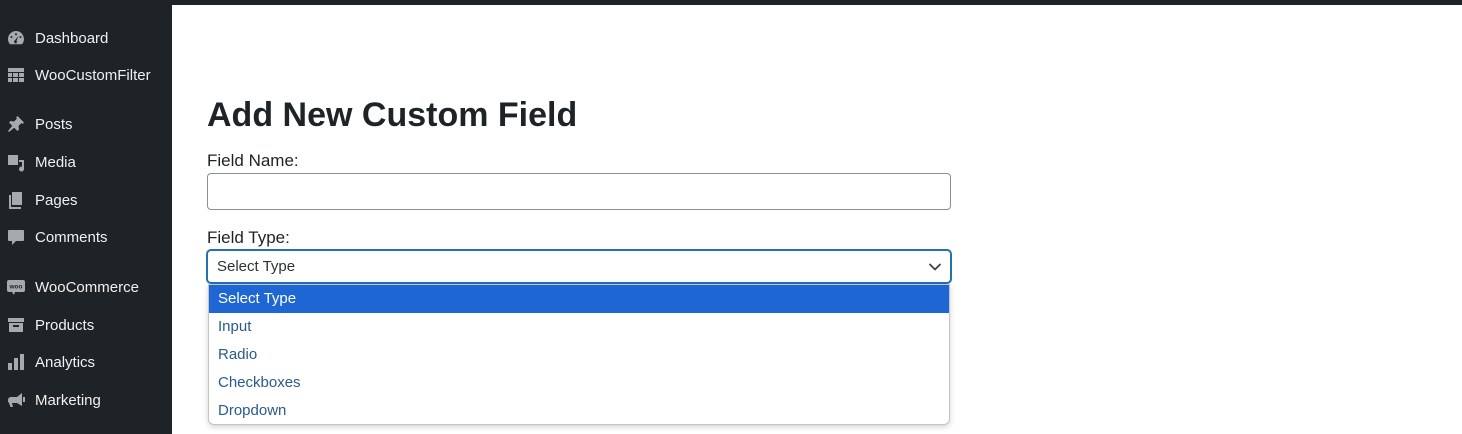  Describe the element at coordinates (579, 266) in the screenshot. I see `field-type-select: Select Type` at that location.